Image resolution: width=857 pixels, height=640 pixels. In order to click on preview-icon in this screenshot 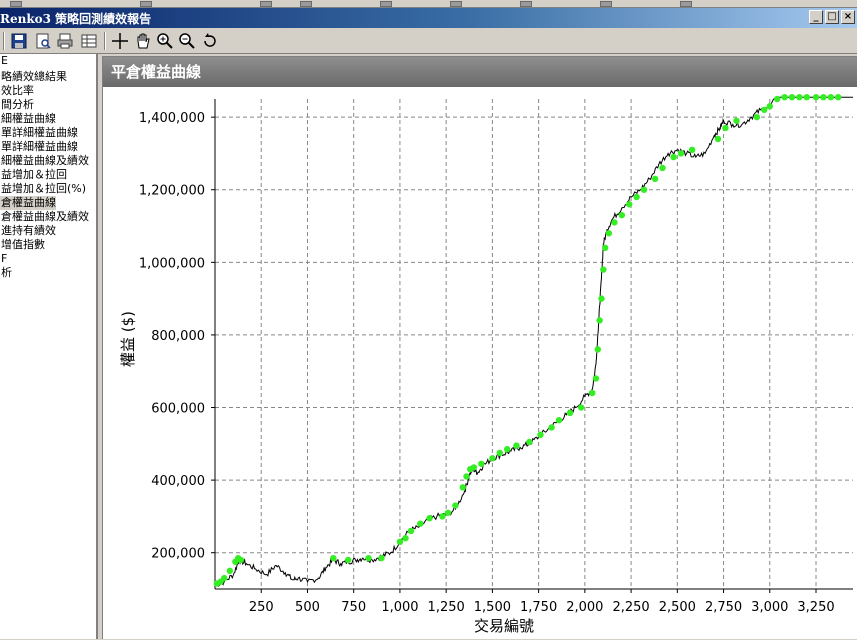, I will do `click(43, 41)`.